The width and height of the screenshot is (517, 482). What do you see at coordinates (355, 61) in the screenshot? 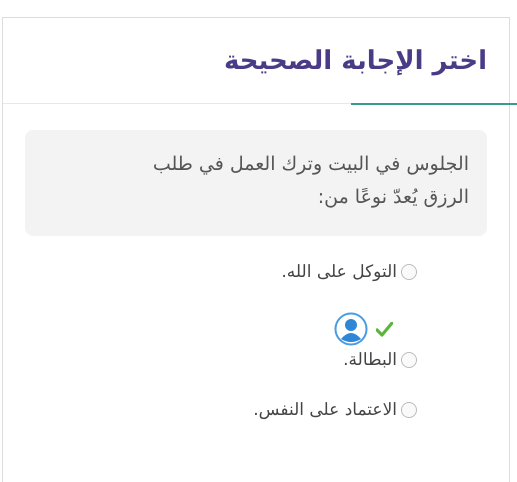
I see `section-title: اختر الإجابة الصحيحة` at bounding box center [355, 61].